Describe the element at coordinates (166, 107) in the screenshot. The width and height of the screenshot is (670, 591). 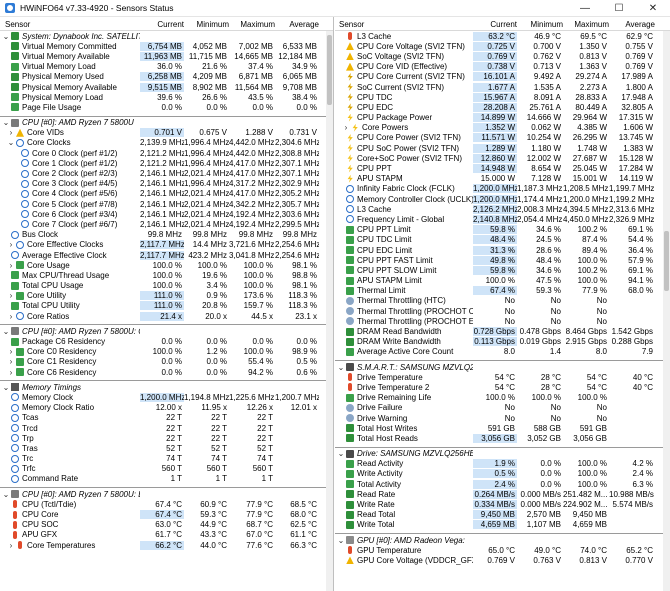
I see `sensor-row: Page File Usage 0.0 % 0.0 % 0.0 % 0.0 %` at that location.